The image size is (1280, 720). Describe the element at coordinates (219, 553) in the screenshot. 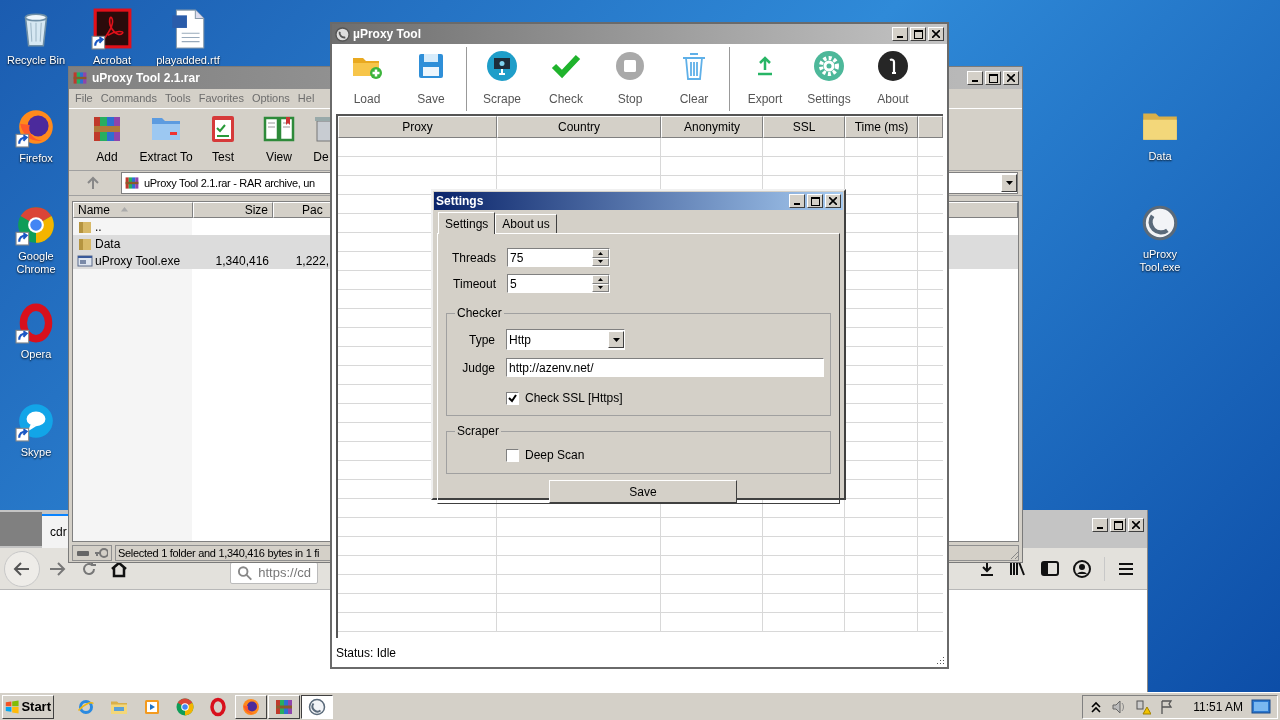

I see `status-text: Selected 1 folder and 1,340,416 bytes in 1 fi` at that location.